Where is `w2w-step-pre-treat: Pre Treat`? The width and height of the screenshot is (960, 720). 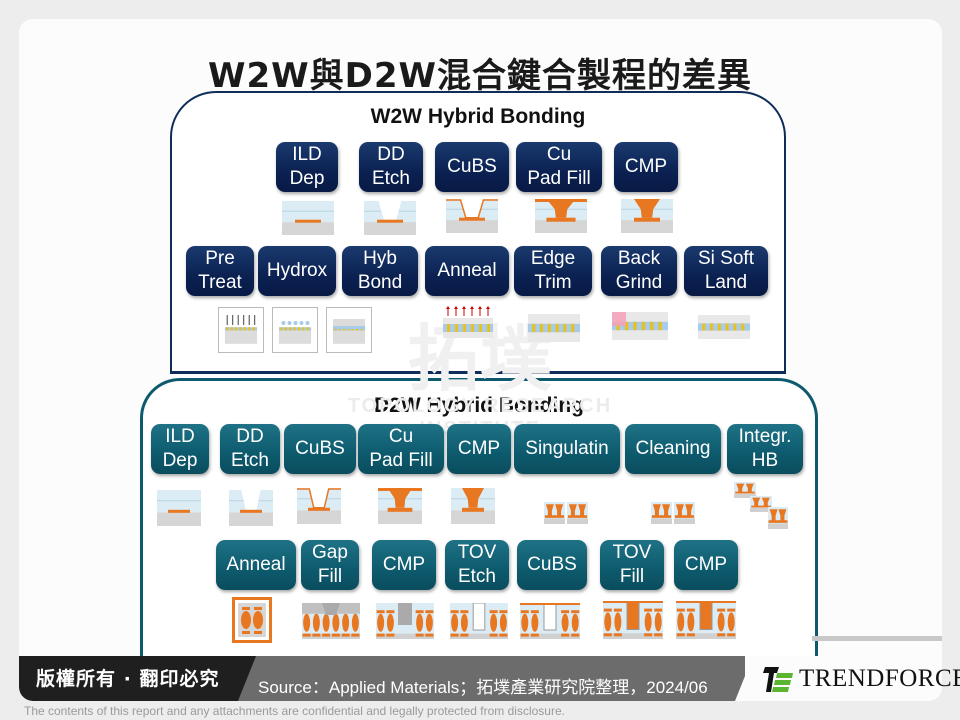 w2w-step-pre-treat: Pre Treat is located at coordinates (220, 271).